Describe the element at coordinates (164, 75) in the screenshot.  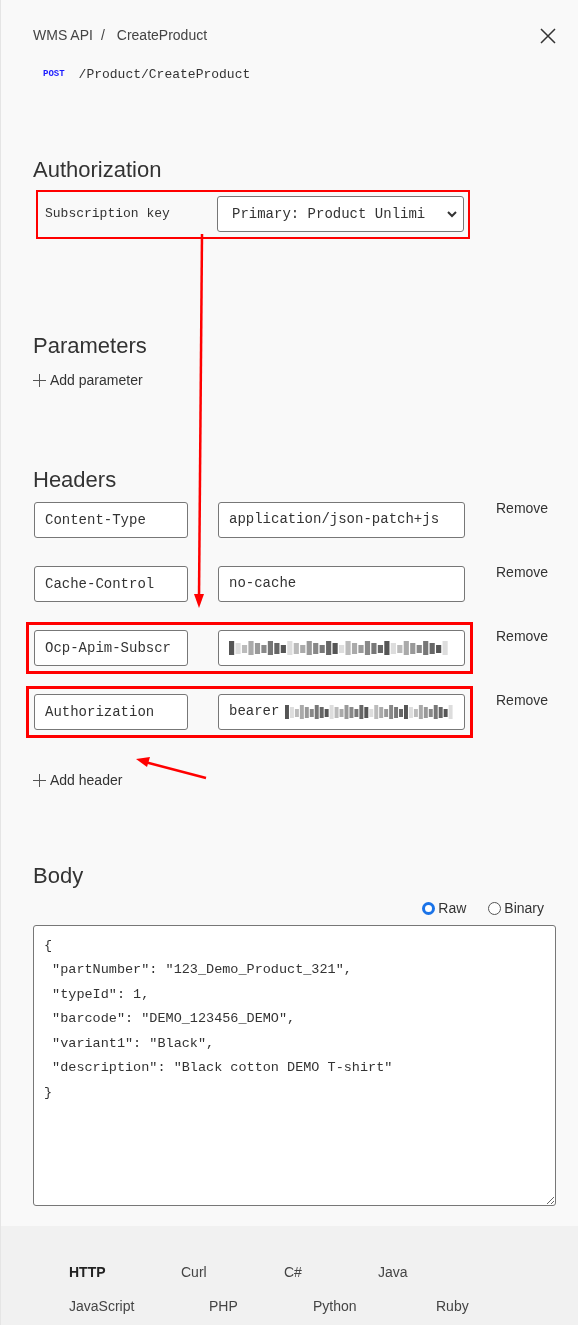
I see `request-path: /Product/CreateProduct` at that location.